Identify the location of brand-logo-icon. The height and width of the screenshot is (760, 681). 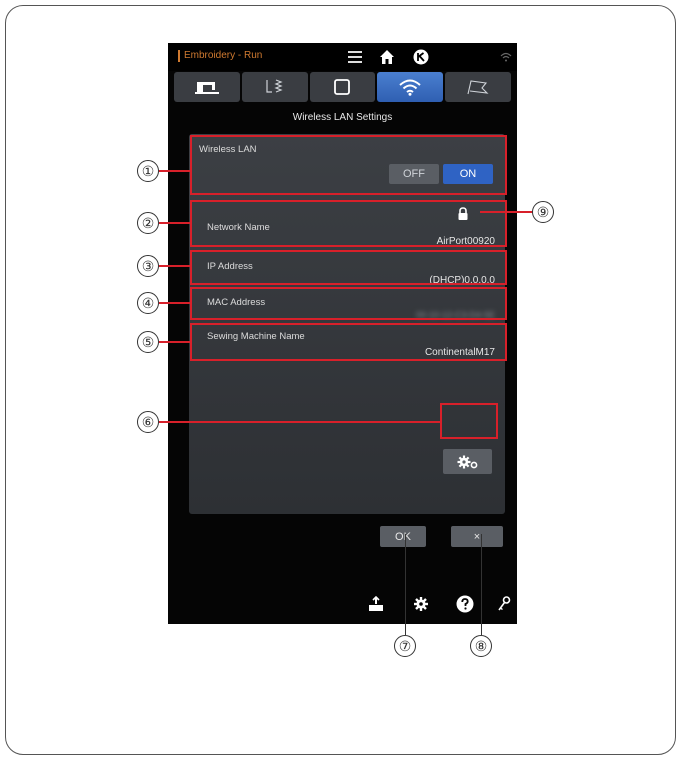
(421, 57).